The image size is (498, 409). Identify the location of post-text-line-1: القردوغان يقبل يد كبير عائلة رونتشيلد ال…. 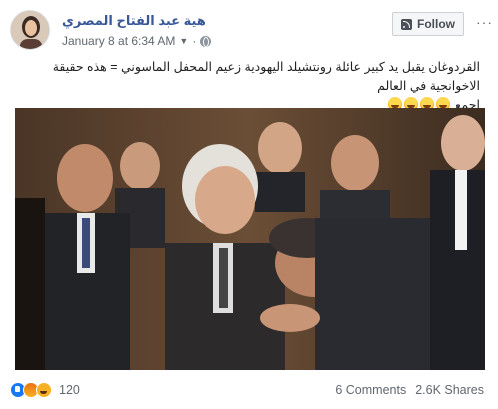
(266, 76).